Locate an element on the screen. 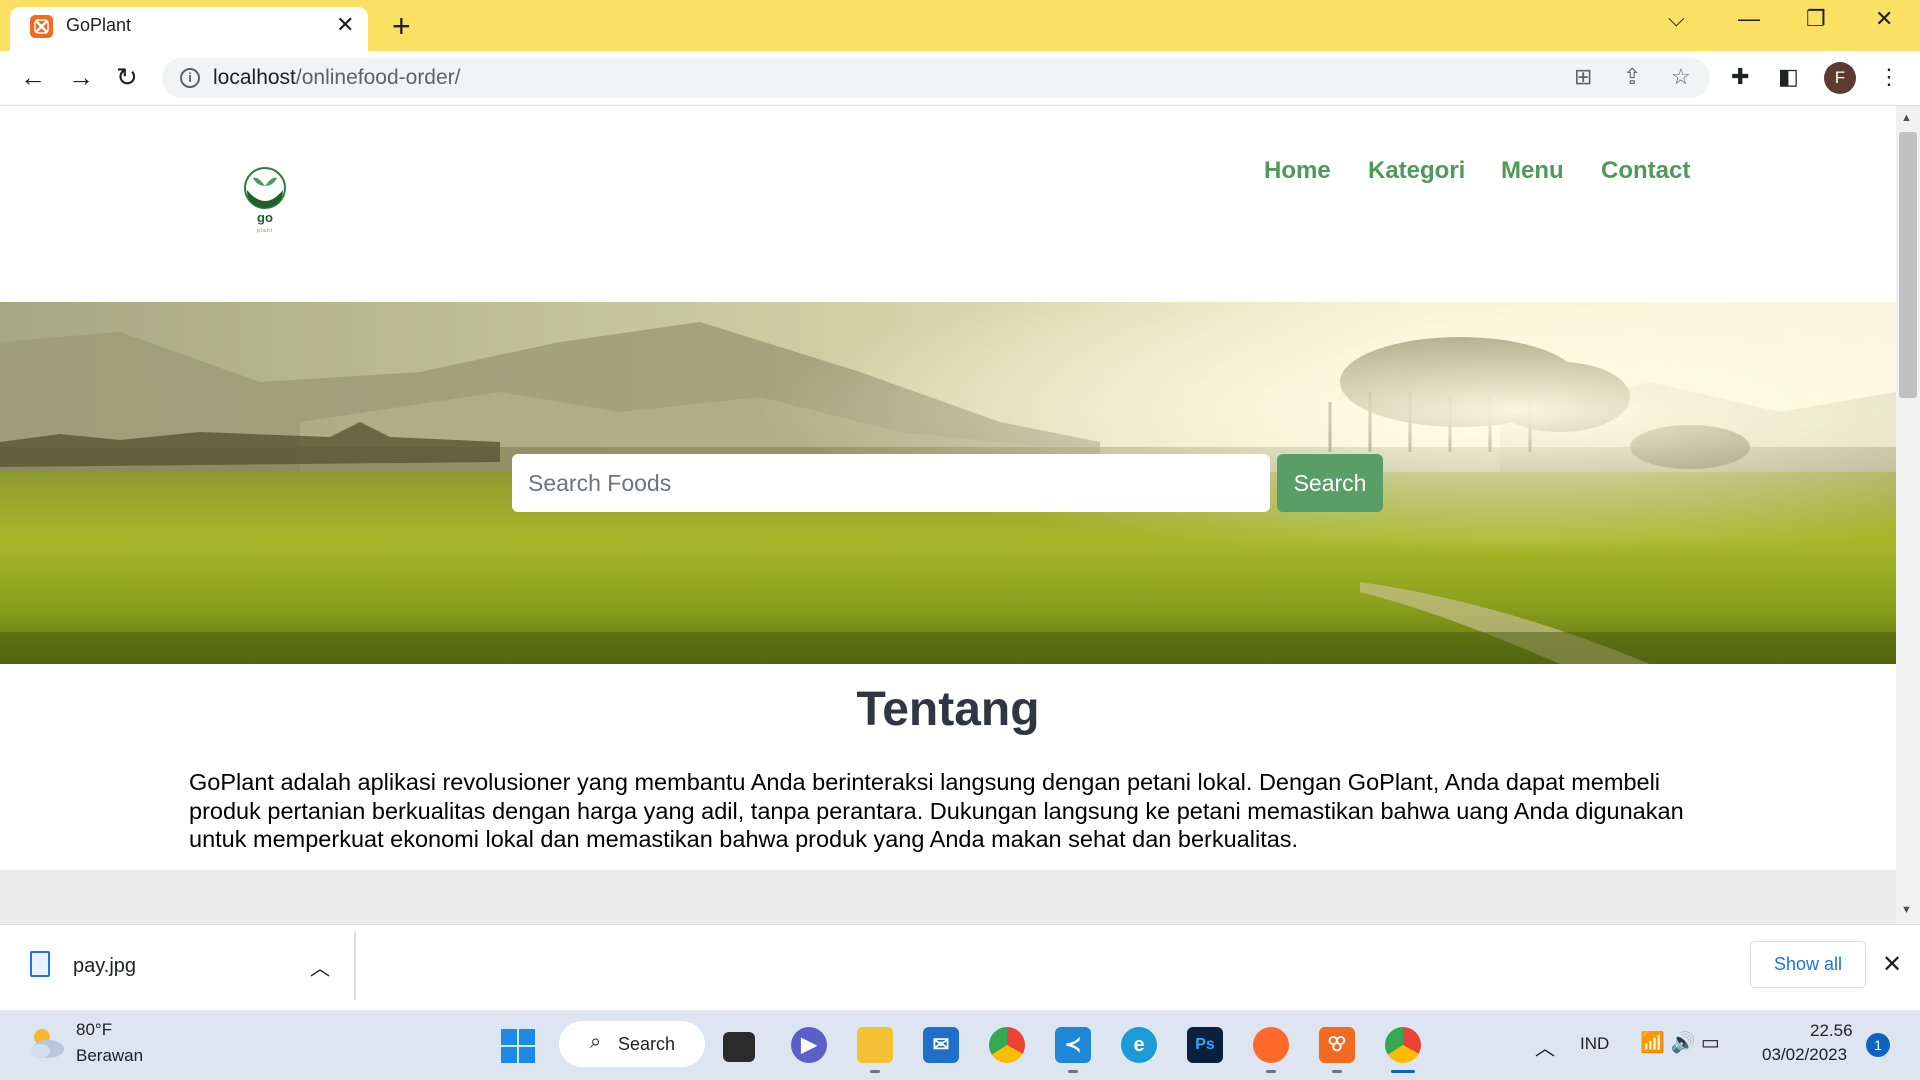  next-section-band is located at coordinates (948, 897).